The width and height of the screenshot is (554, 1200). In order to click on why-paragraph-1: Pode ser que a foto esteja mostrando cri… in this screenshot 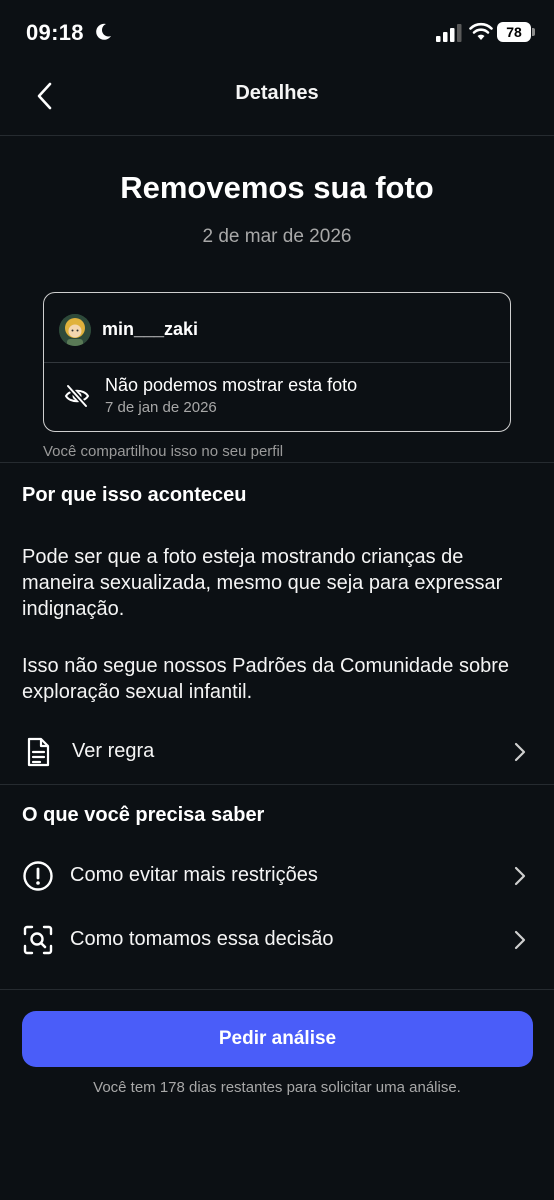, I will do `click(262, 583)`.